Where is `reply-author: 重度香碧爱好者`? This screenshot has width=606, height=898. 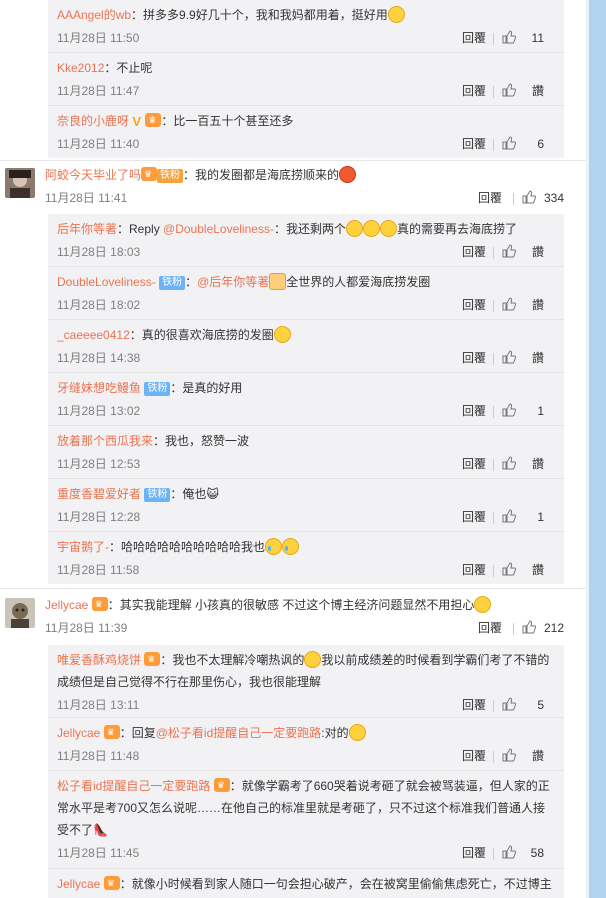 reply-author: 重度香碧爱好者 is located at coordinates (99, 494).